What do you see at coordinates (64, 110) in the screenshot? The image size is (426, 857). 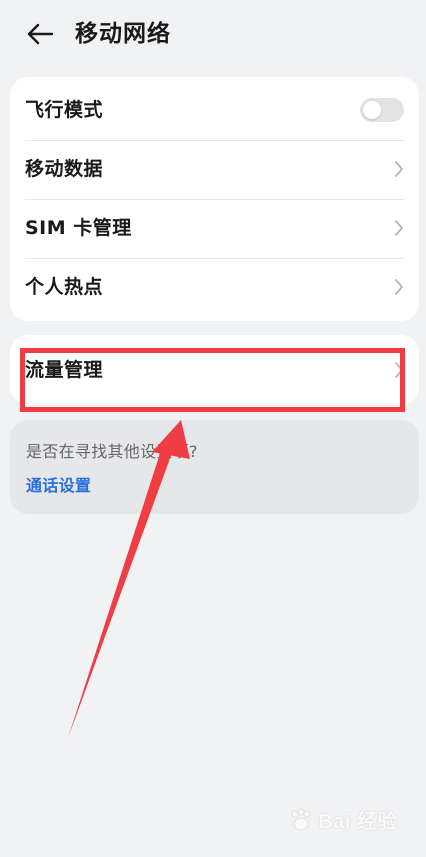 I see `airplane-mode-label: 飞行模式` at bounding box center [64, 110].